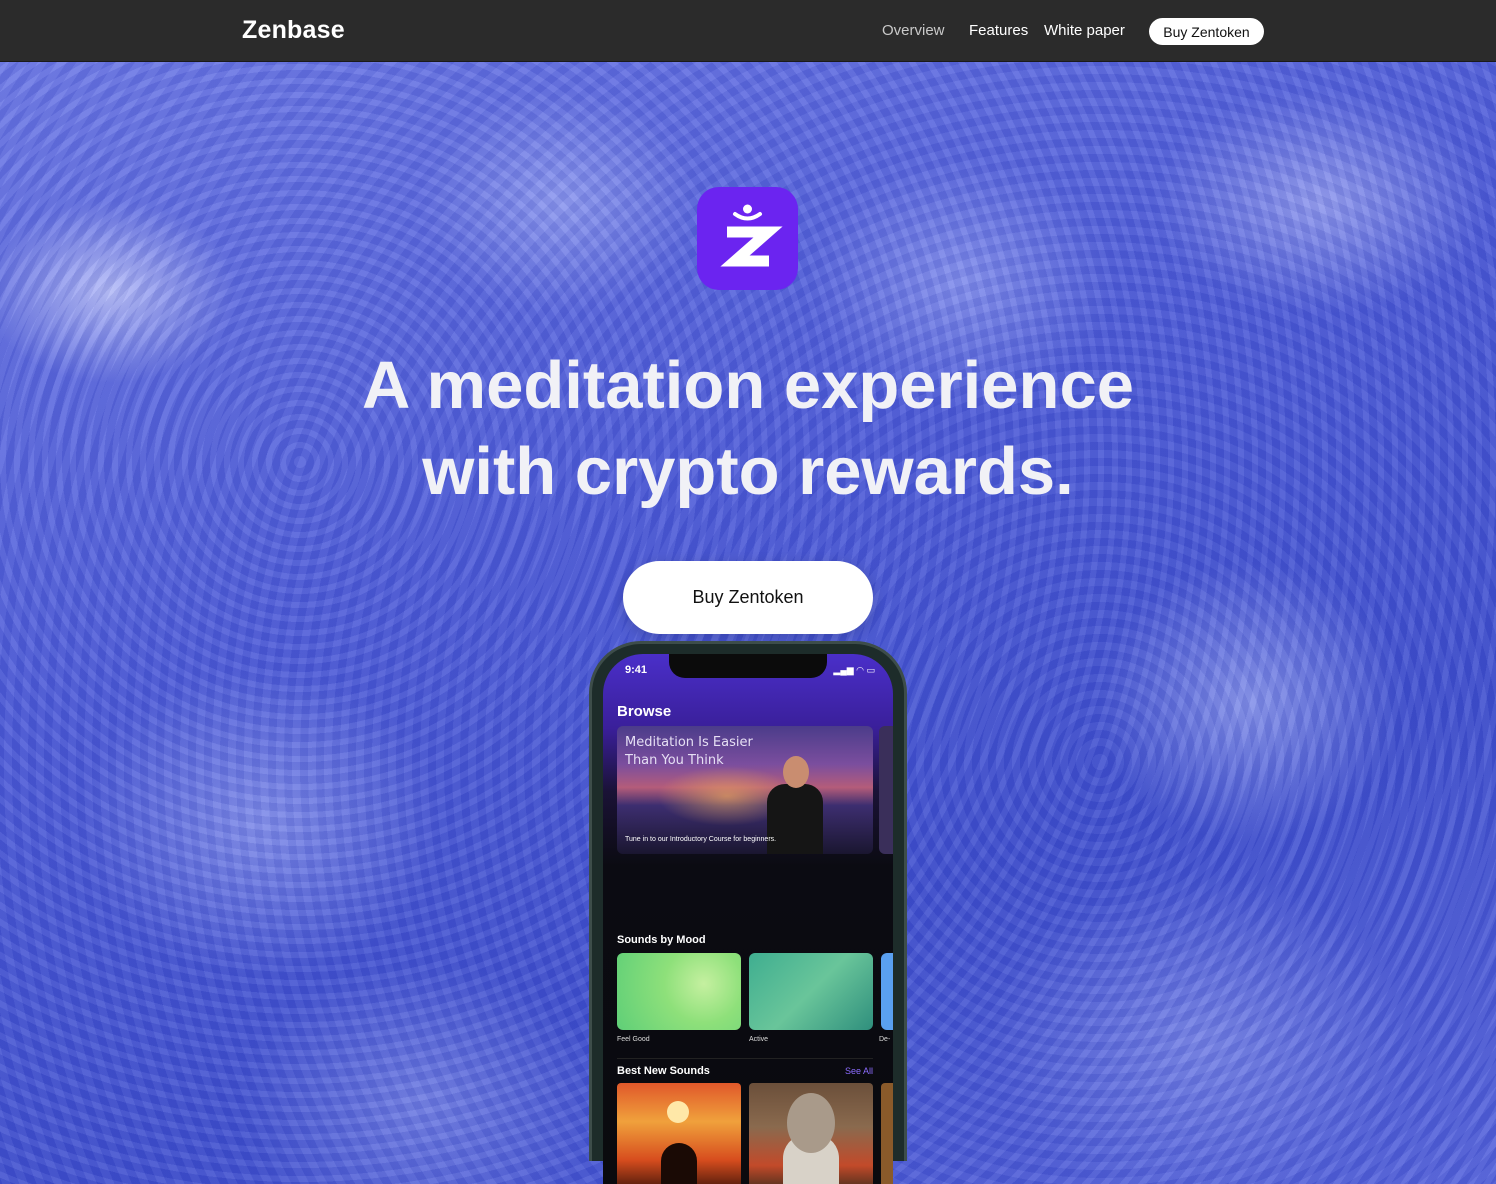 This screenshot has width=1496, height=1184. What do you see at coordinates (1084, 30) in the screenshot?
I see `nav-link-white-paper: White paper` at bounding box center [1084, 30].